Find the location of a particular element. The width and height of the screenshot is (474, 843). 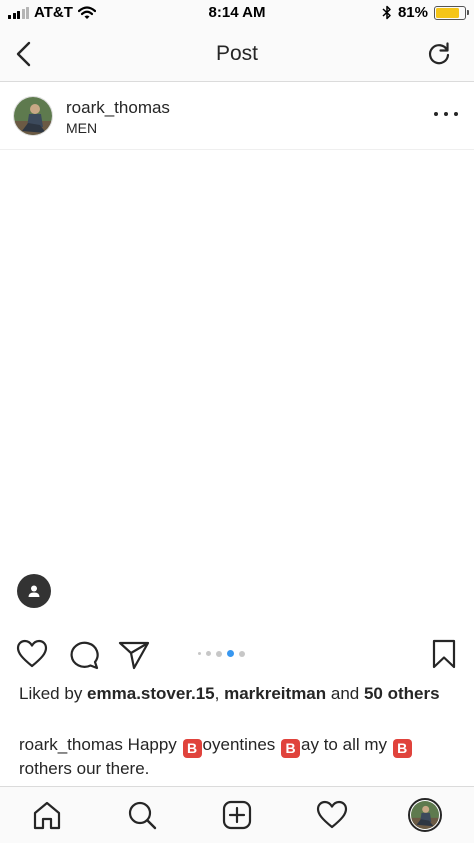

likes-prefix: Liked by is located at coordinates (53, 693).